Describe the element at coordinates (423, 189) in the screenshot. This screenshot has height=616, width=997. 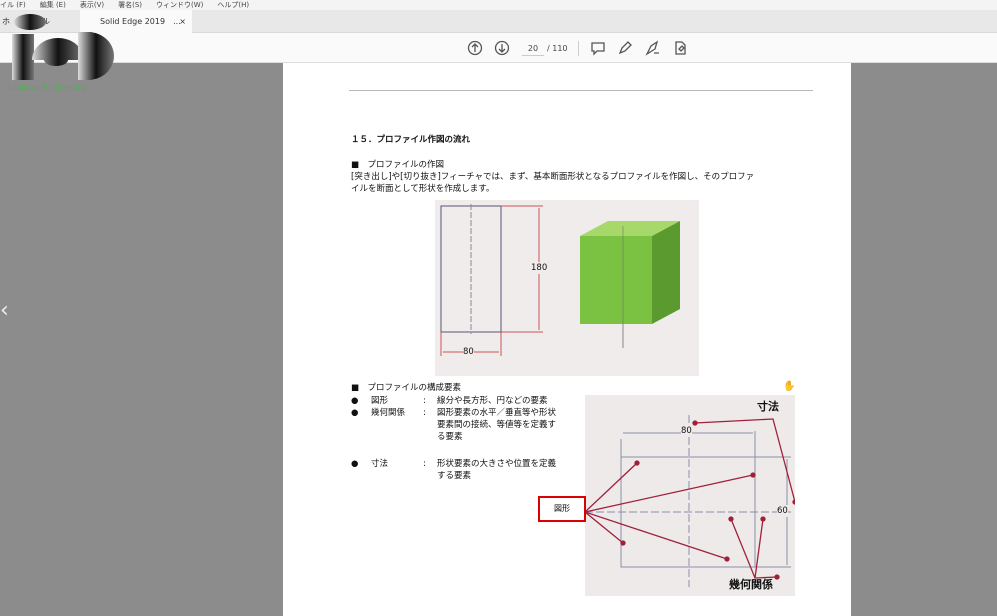
I see `paragraph-line: イルを断面として形状を作成します。` at that location.